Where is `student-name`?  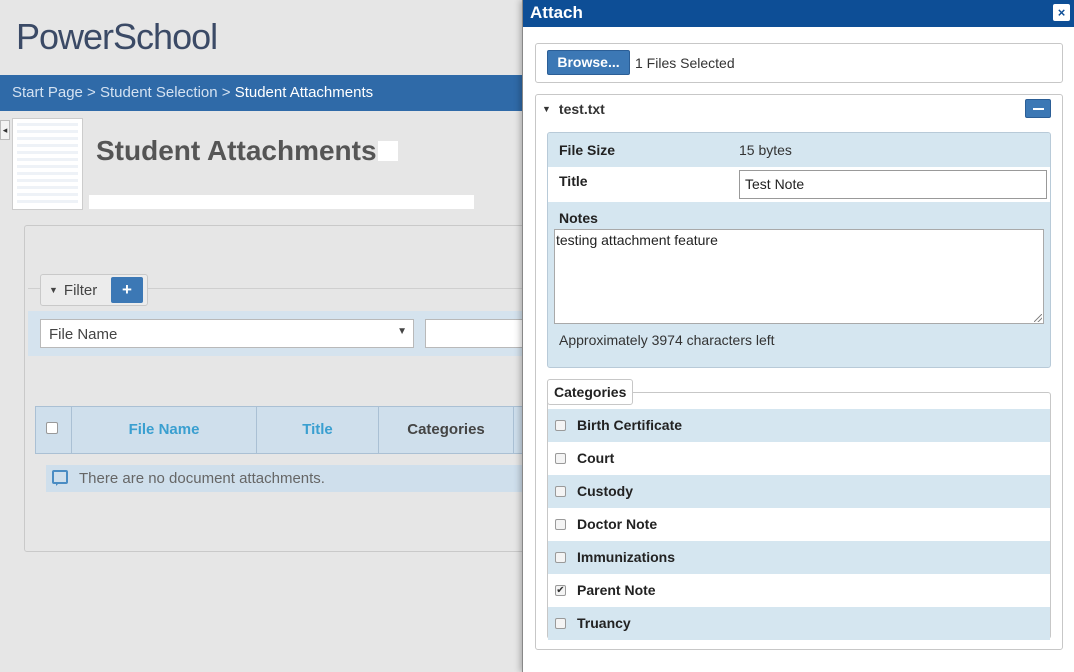 student-name is located at coordinates (281, 202).